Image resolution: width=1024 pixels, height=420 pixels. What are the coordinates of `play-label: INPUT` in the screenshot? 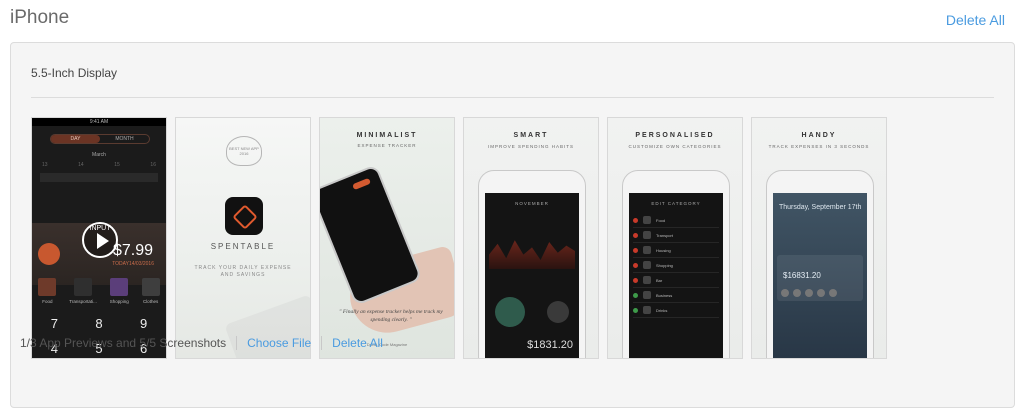 It's located at (100, 228).